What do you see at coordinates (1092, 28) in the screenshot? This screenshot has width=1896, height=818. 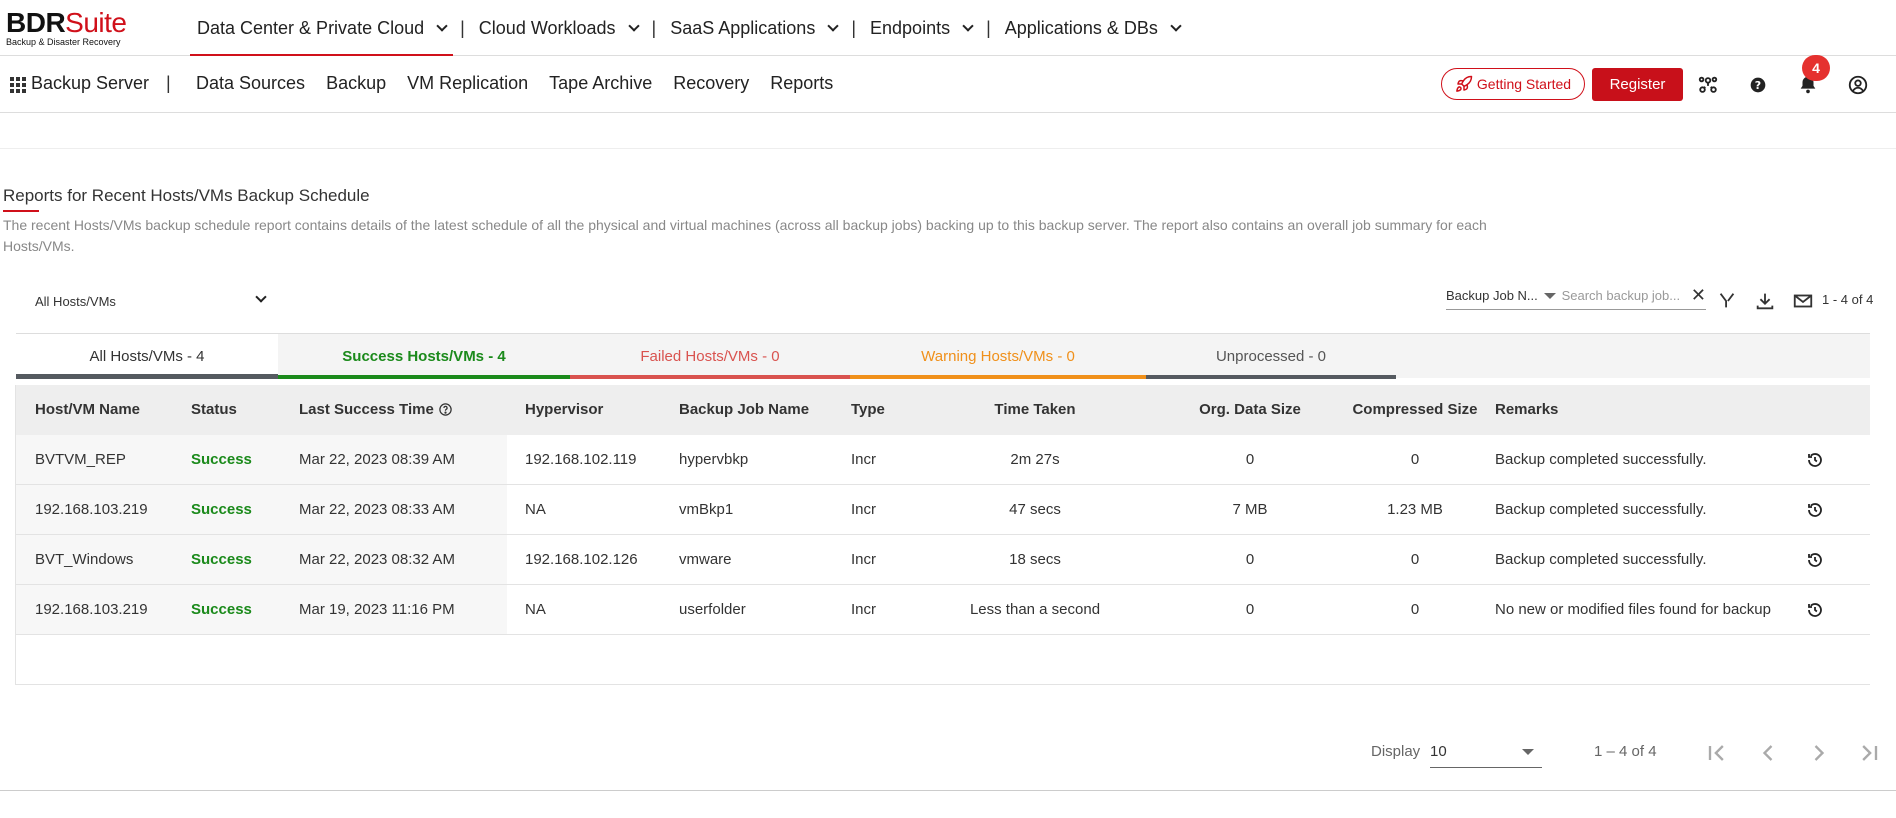 I see `topnav-applications-dbs: Applications & DBs` at bounding box center [1092, 28].